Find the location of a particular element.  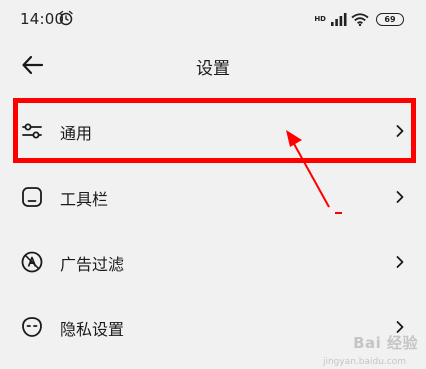

toolbar-icon is located at coordinates (32, 197).